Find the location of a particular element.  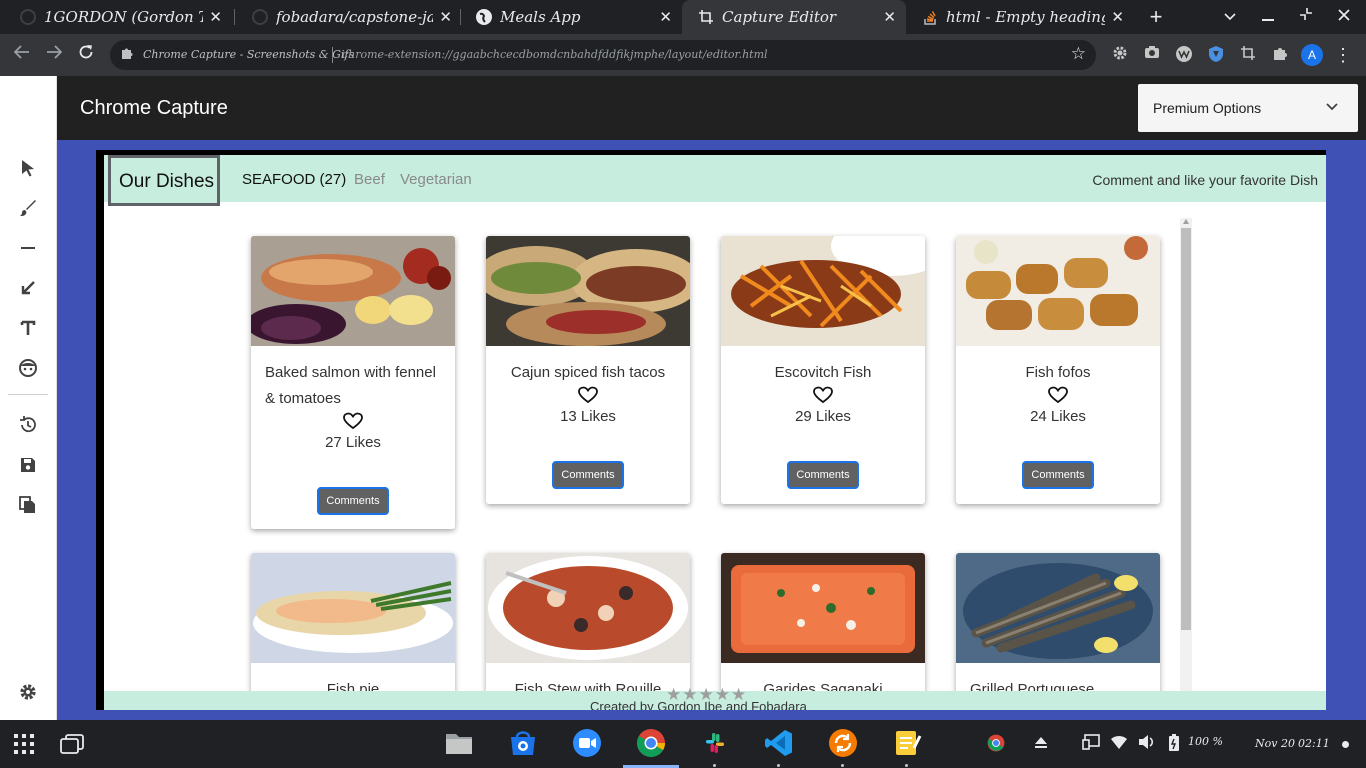

dish-photo-fish-stew is located at coordinates (588, 608).